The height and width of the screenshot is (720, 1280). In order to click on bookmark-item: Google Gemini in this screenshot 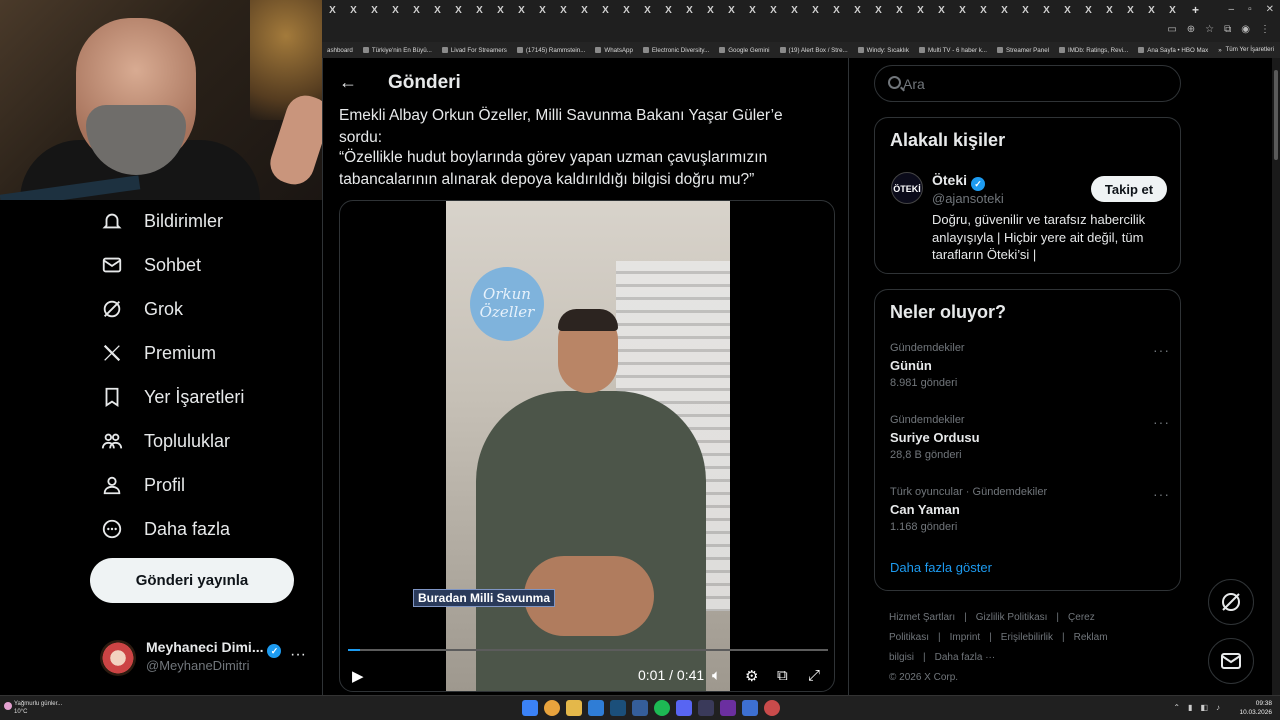, I will do `click(744, 50)`.